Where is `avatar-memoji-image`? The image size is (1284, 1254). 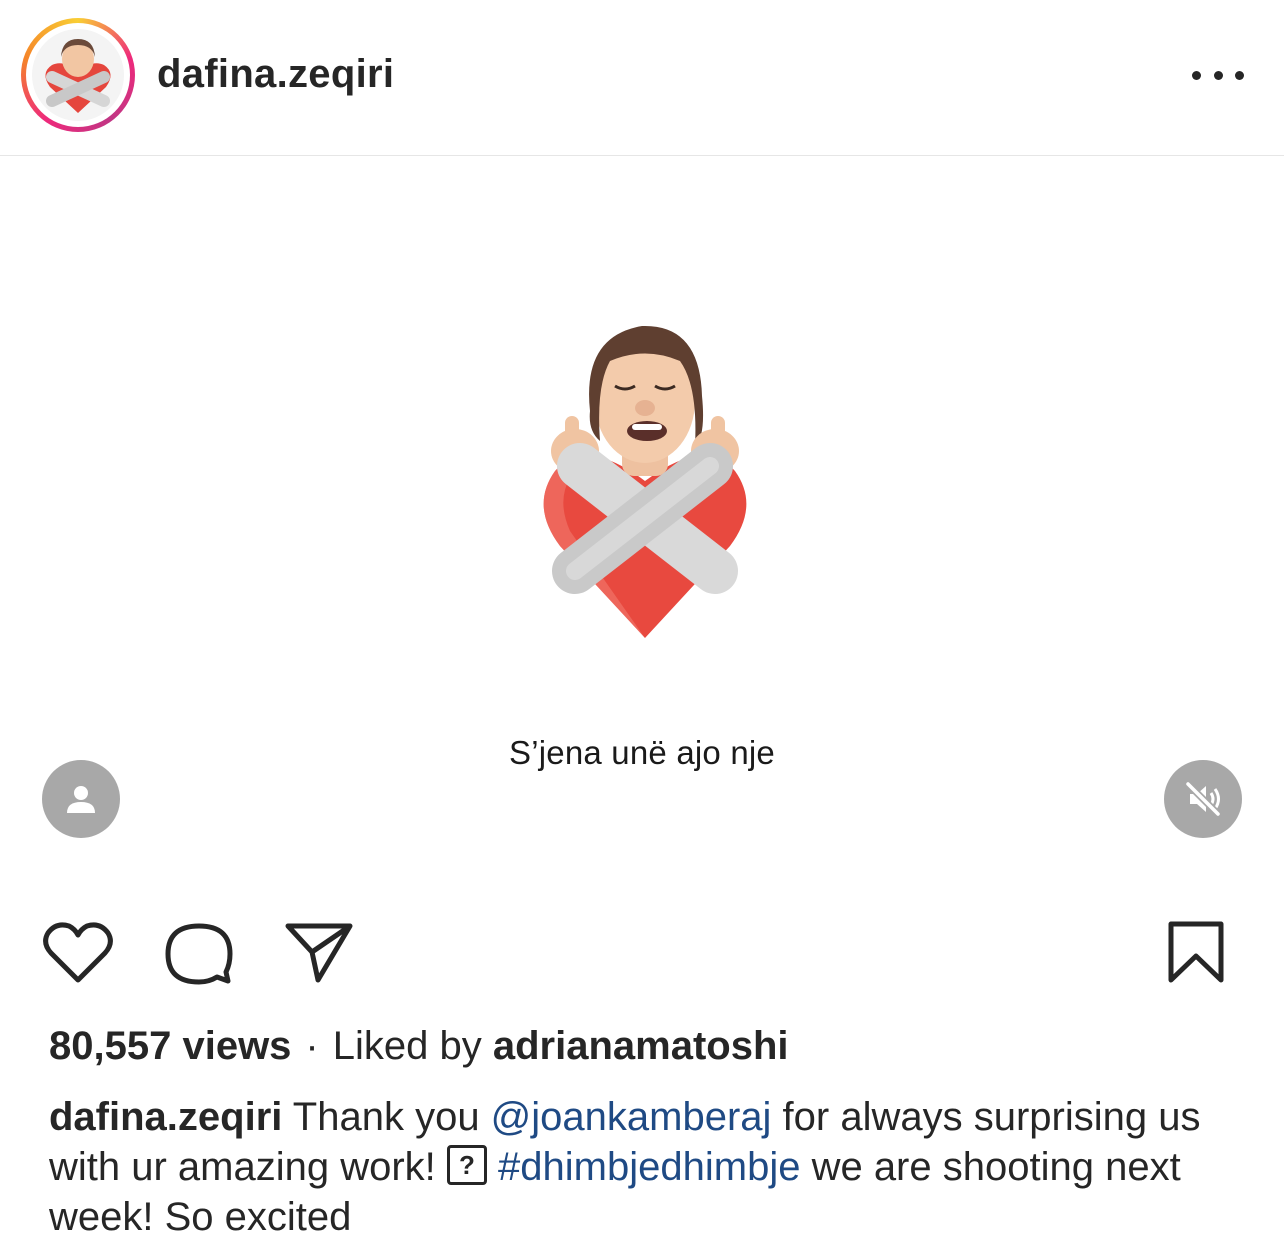
avatar-memoji-image is located at coordinates (78, 75).